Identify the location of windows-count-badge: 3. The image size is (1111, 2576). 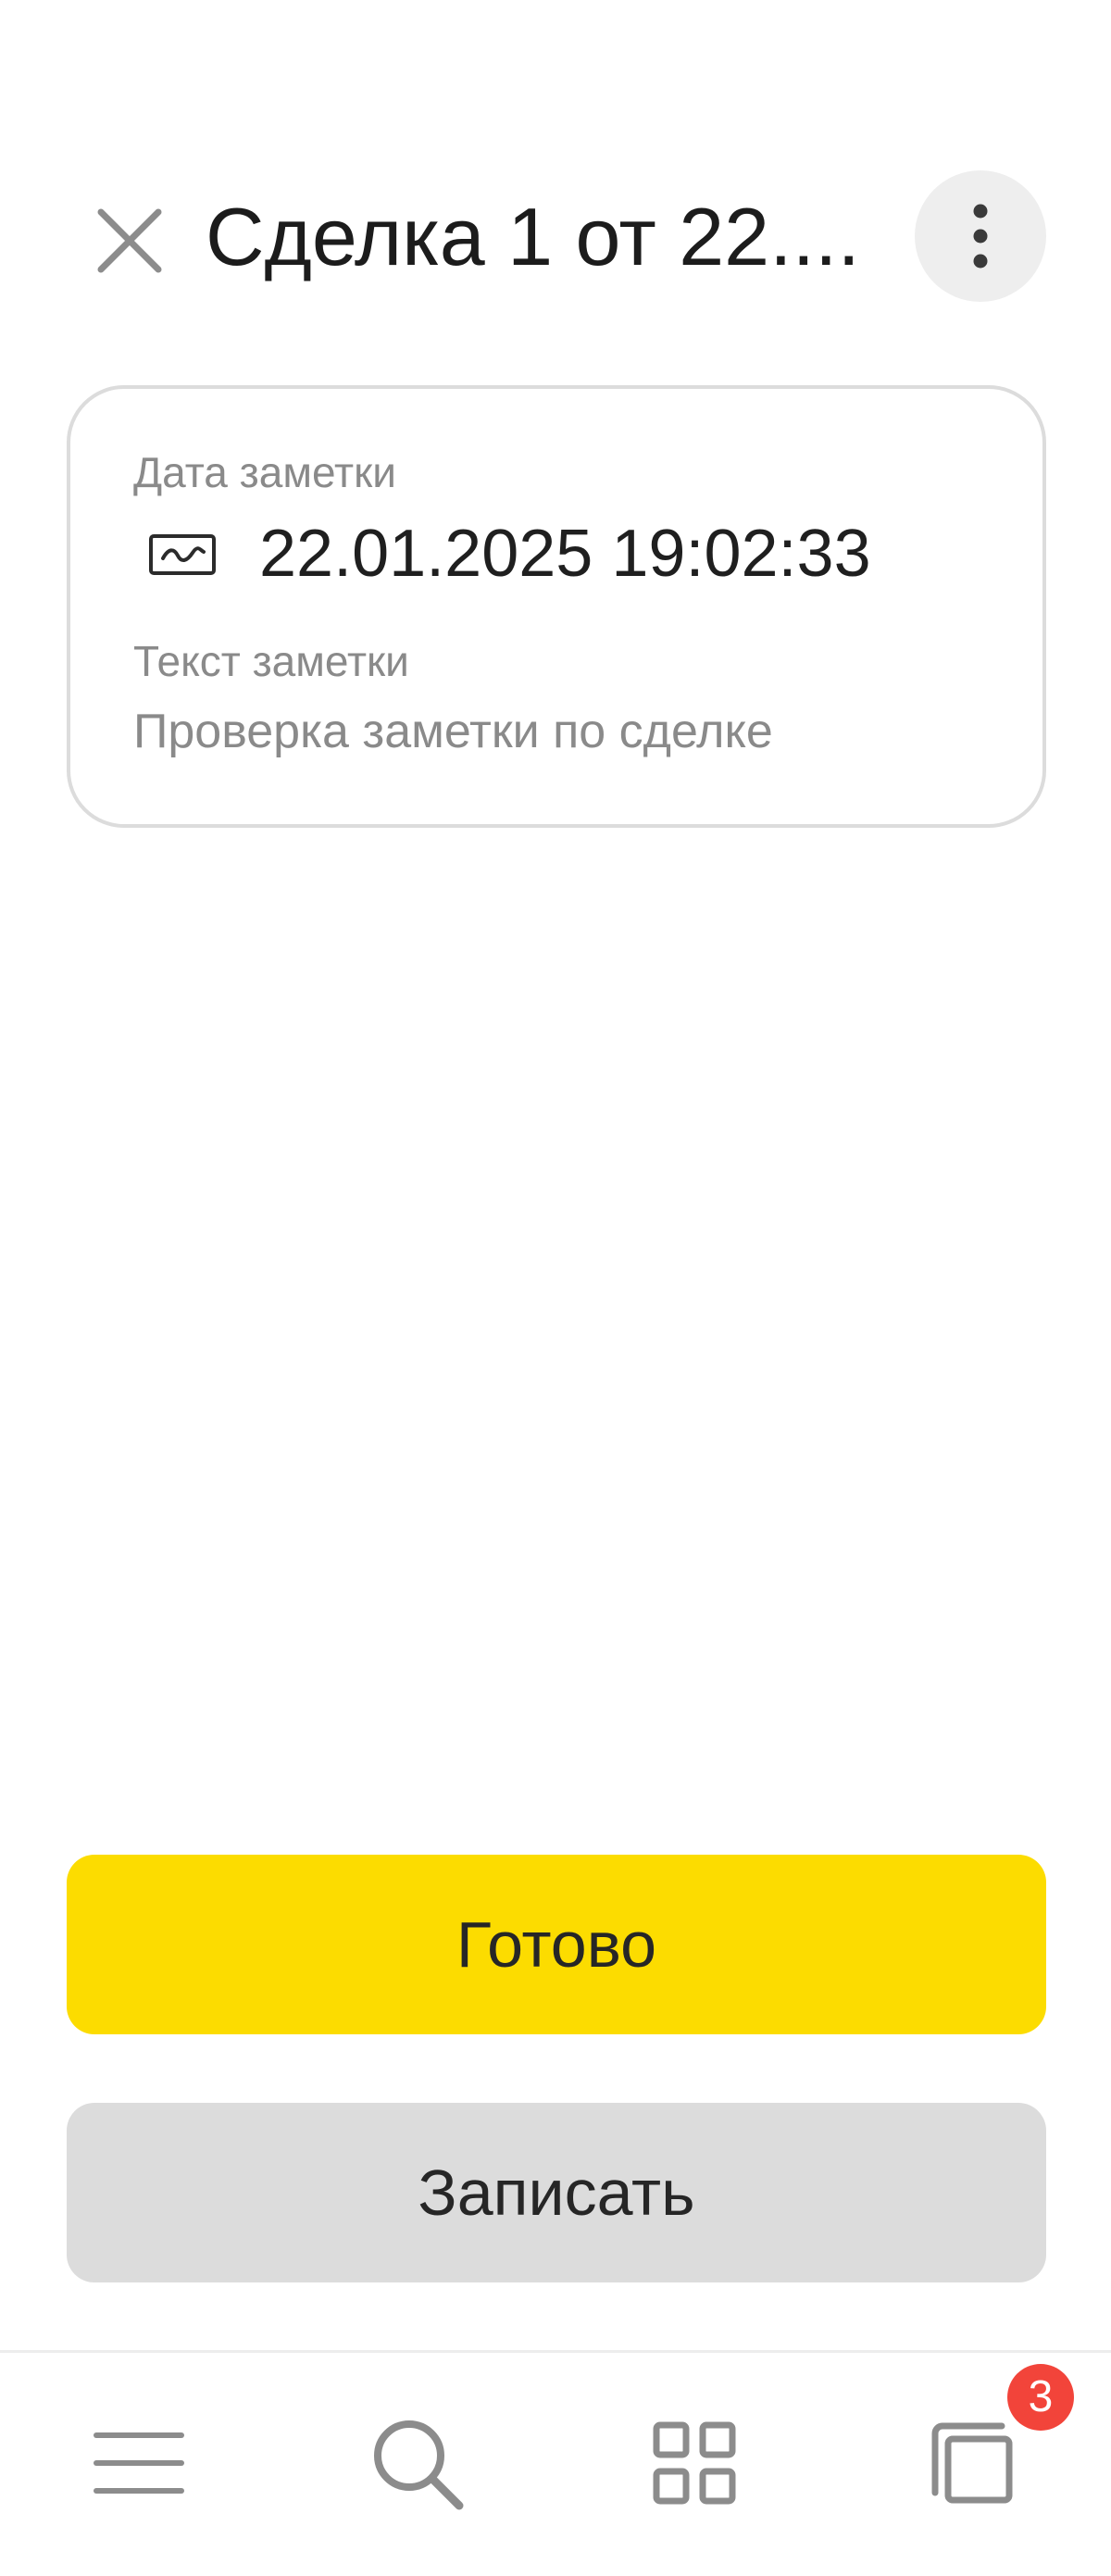
(1040, 2397).